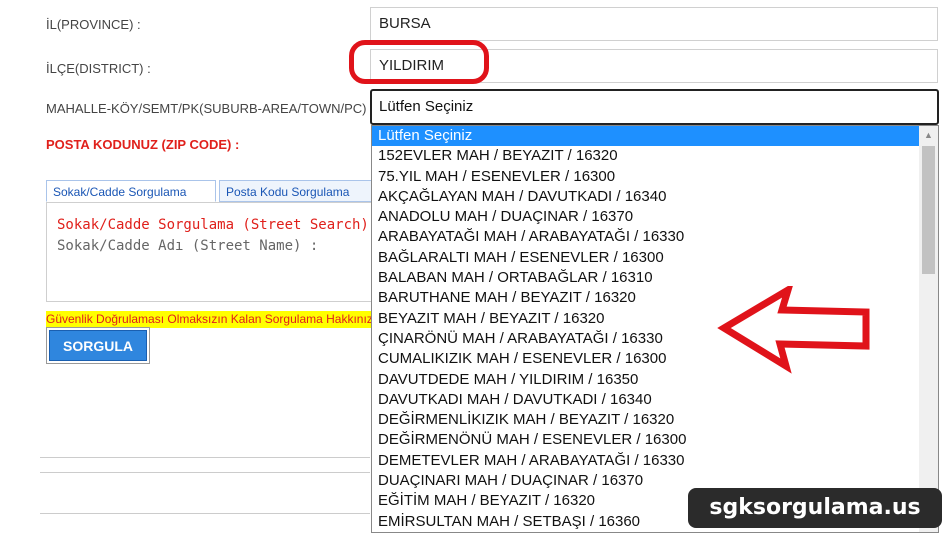 The height and width of the screenshot is (533, 945). I want to click on dropdown-option: Lütfen Seçiniz, so click(646, 136).